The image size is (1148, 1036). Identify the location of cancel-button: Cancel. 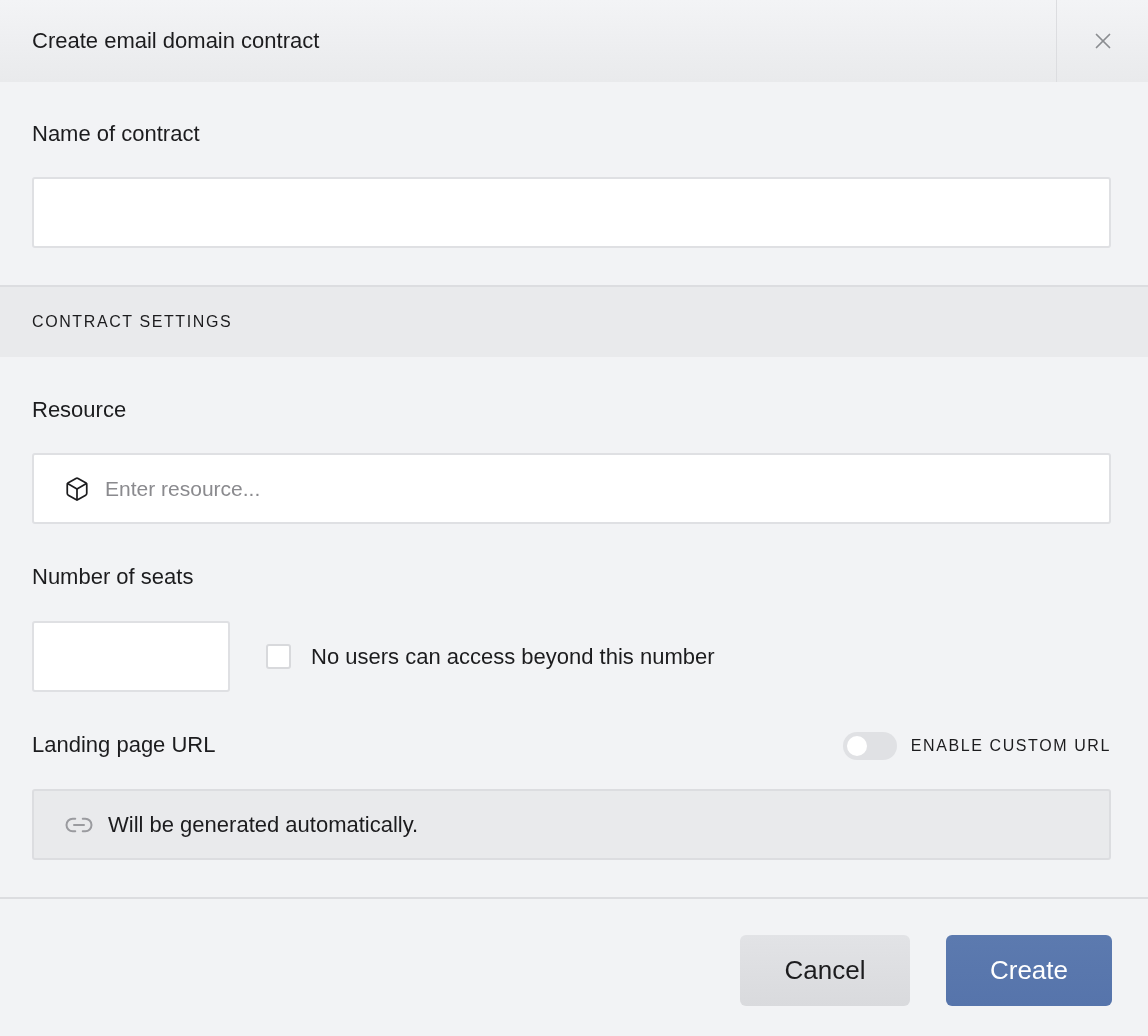
(825, 970).